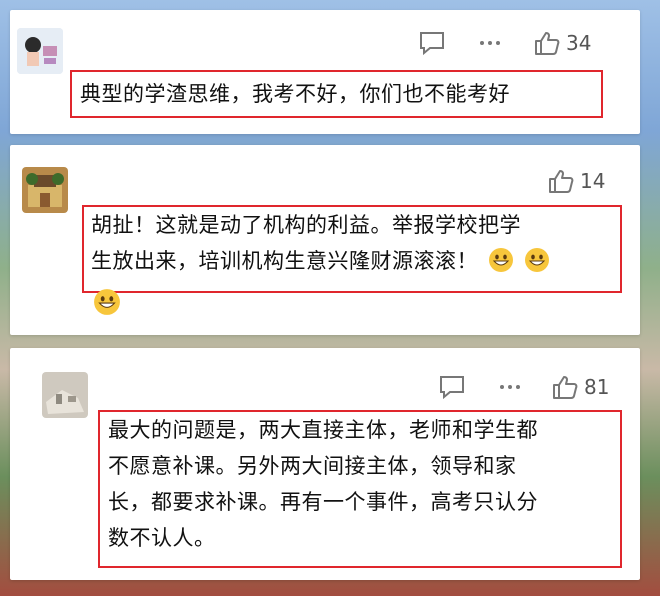 The height and width of the screenshot is (596, 660). I want to click on comment-line: 长，都要求补课。再有一个事件，高考只认分, so click(323, 502).